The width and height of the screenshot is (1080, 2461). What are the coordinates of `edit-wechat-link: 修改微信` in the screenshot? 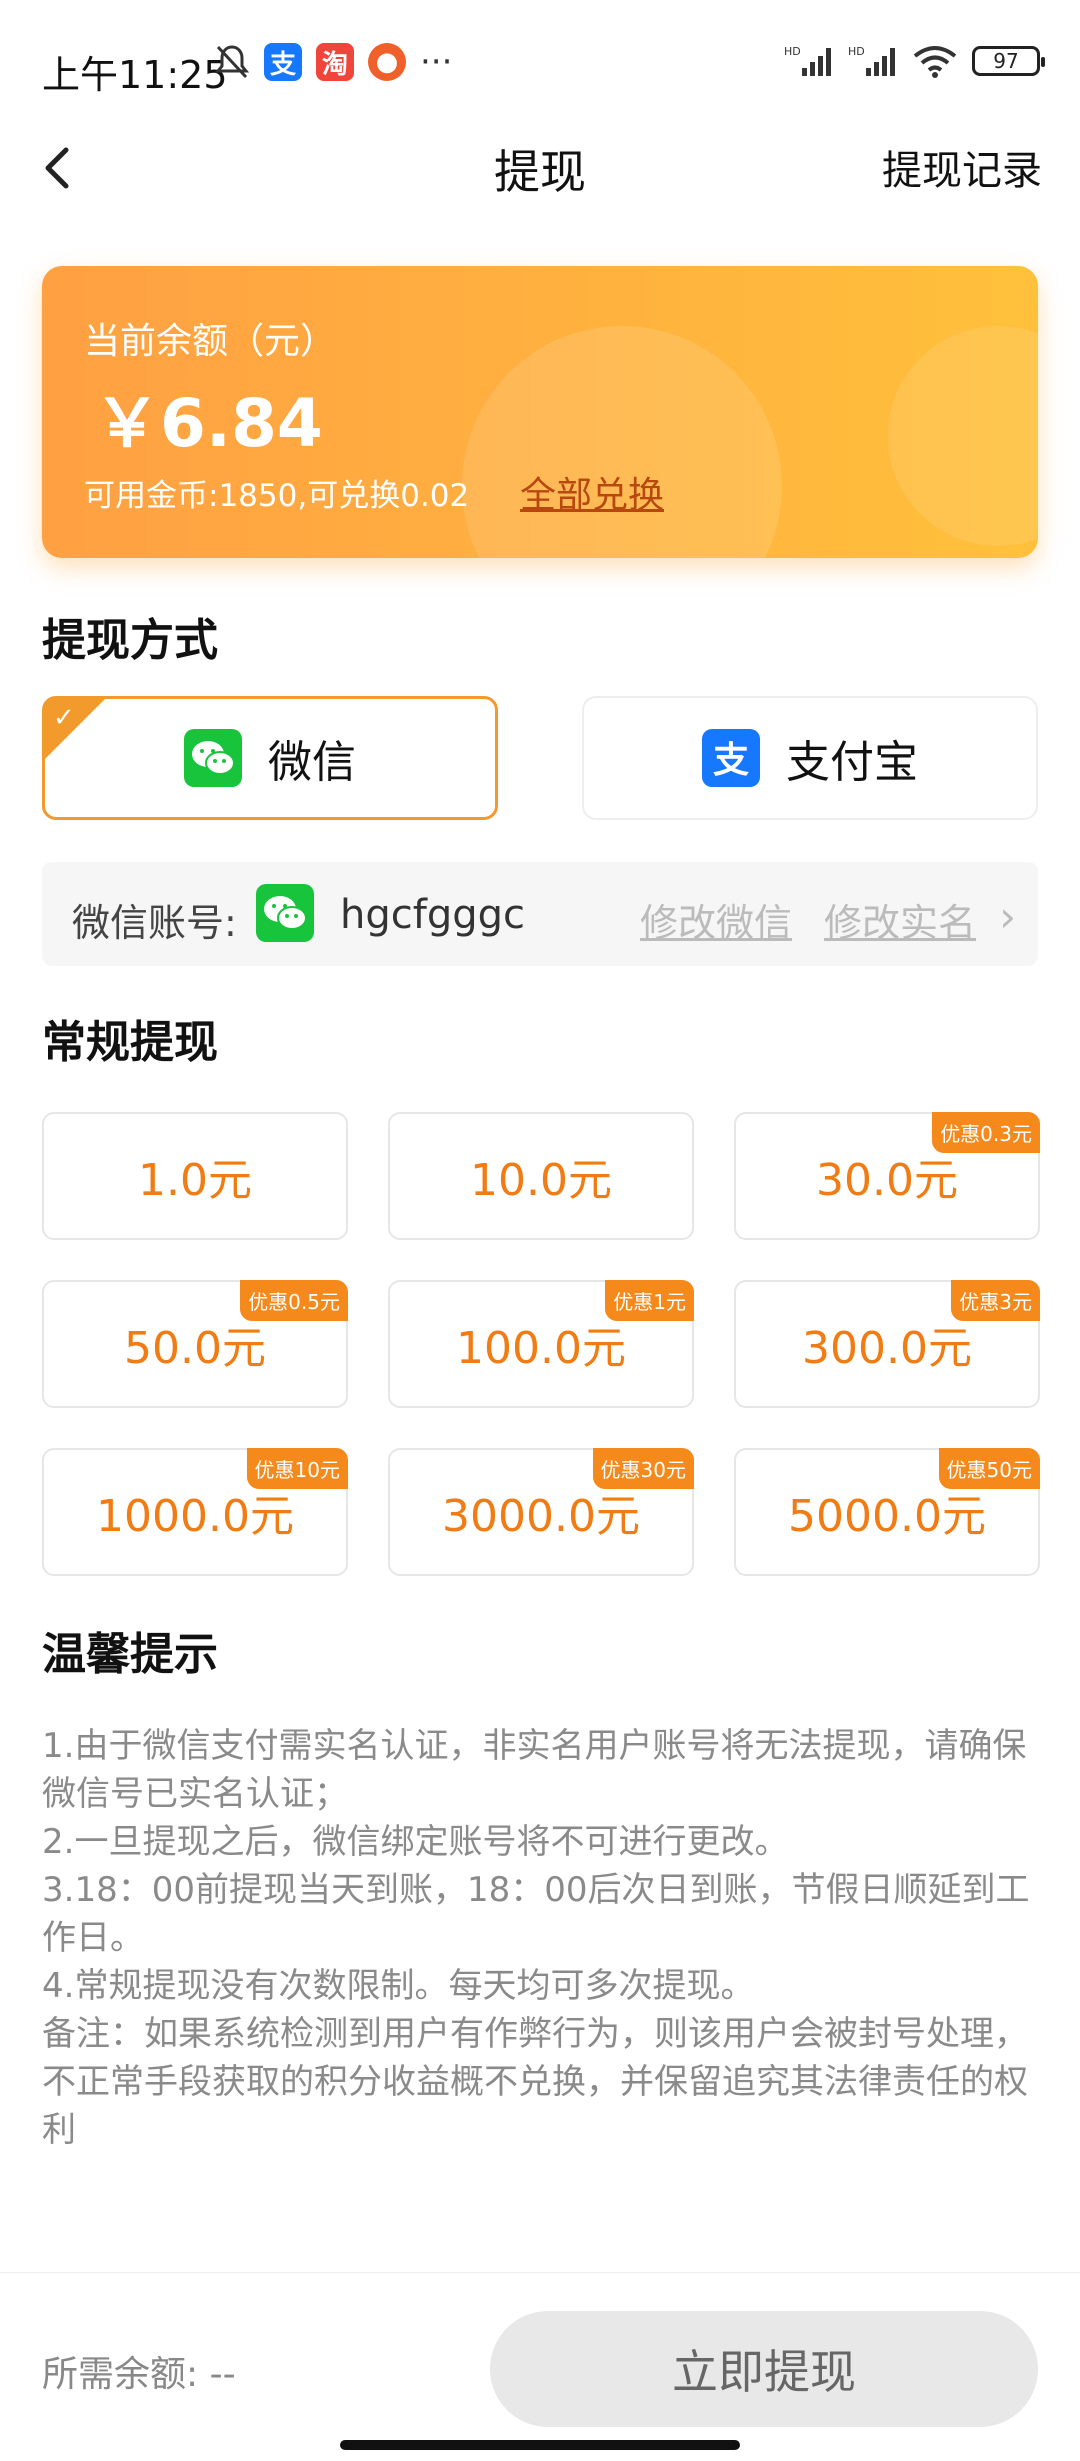 It's located at (716, 919).